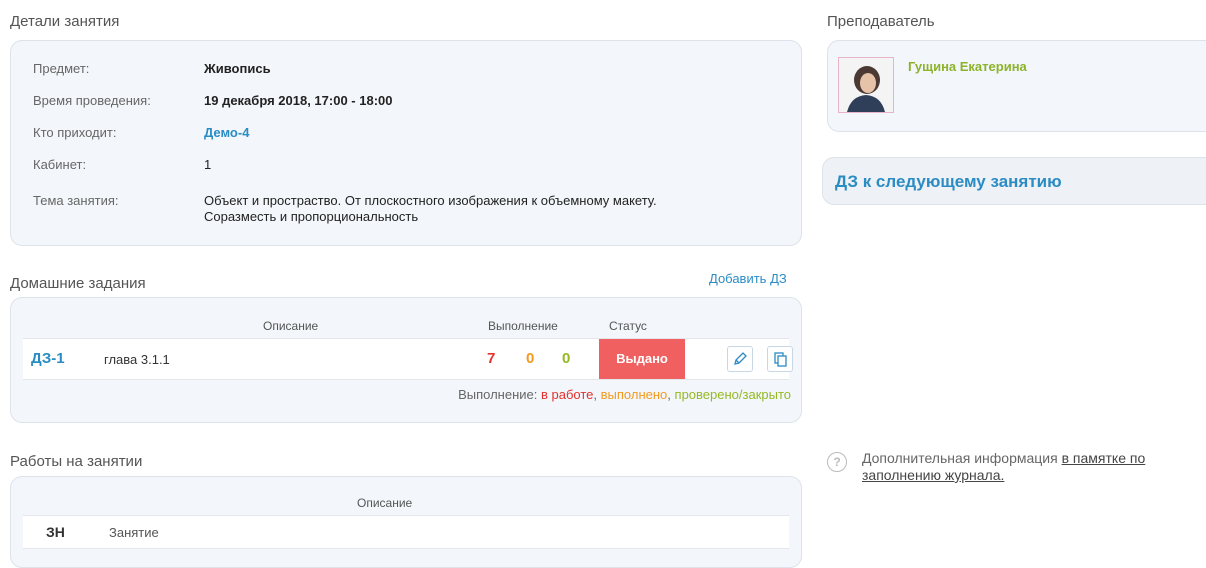 The height and width of the screenshot is (568, 1206). What do you see at coordinates (60, 164) in the screenshot?
I see `room-label: Кабинет:` at bounding box center [60, 164].